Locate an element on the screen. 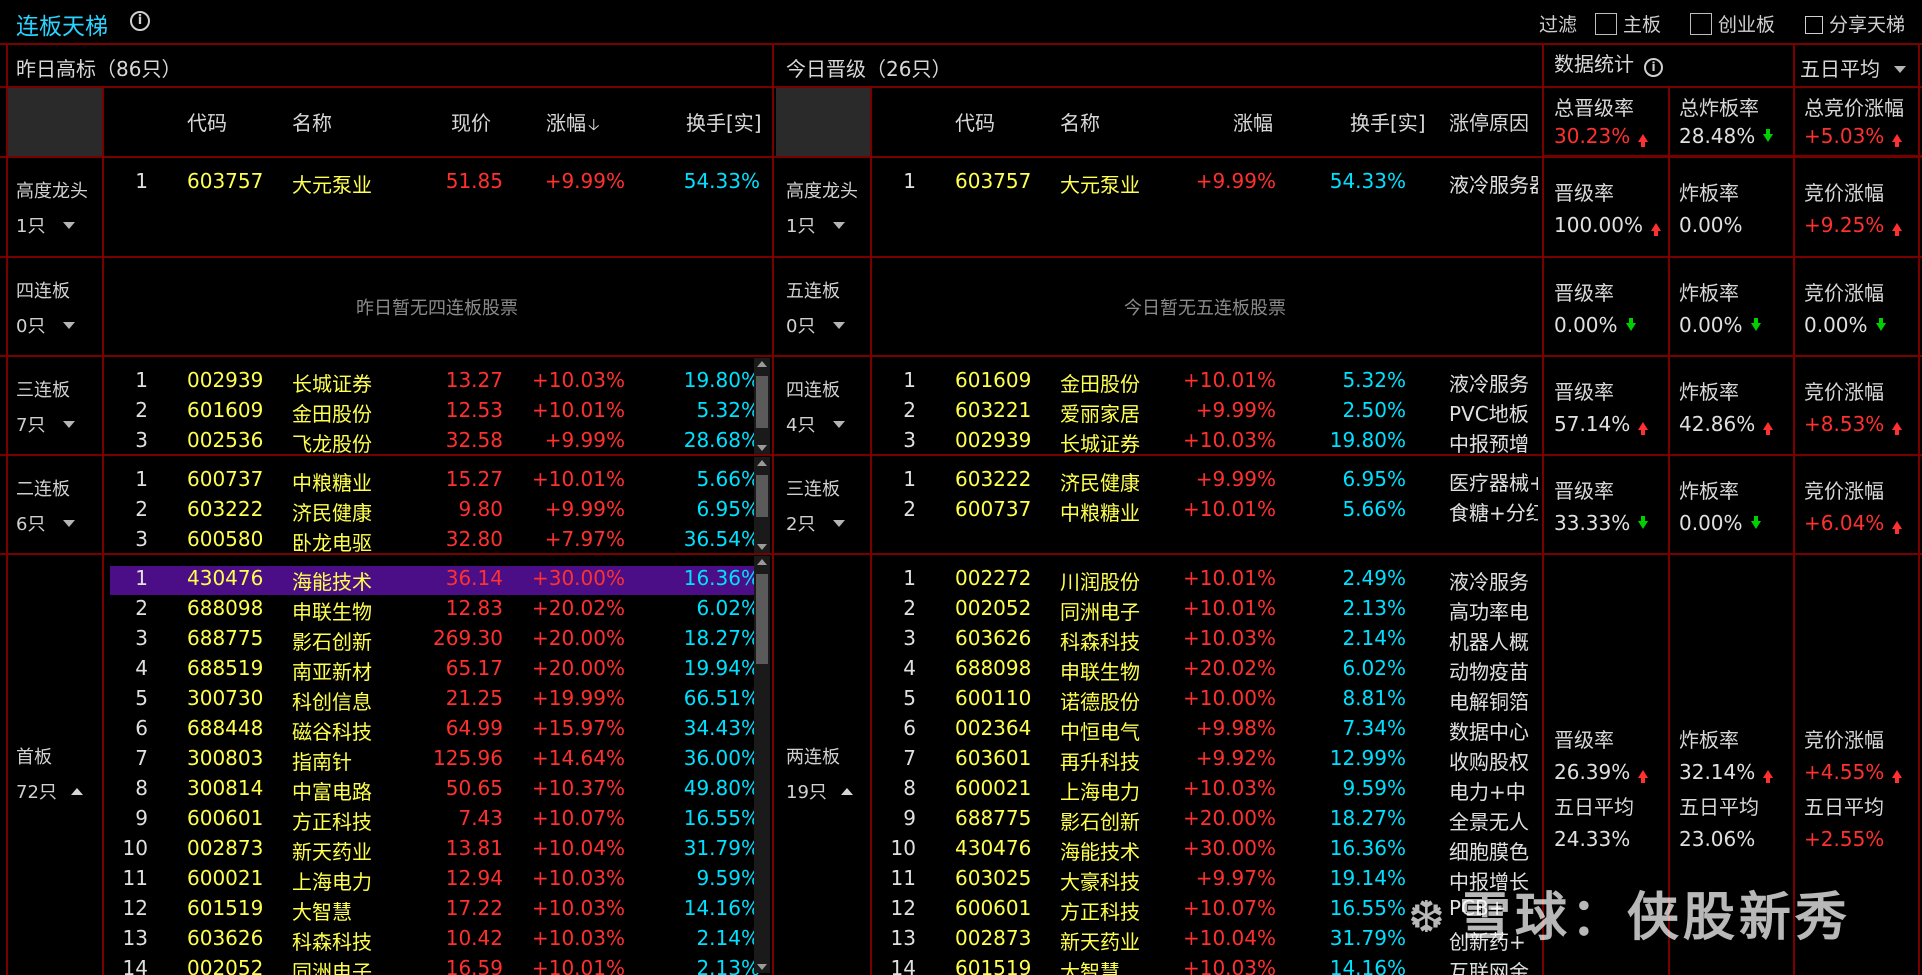  table-row: 2 600737 中粮糖业 +10.01% 5.66% 食糖+分红 is located at coordinates (1208, 511).